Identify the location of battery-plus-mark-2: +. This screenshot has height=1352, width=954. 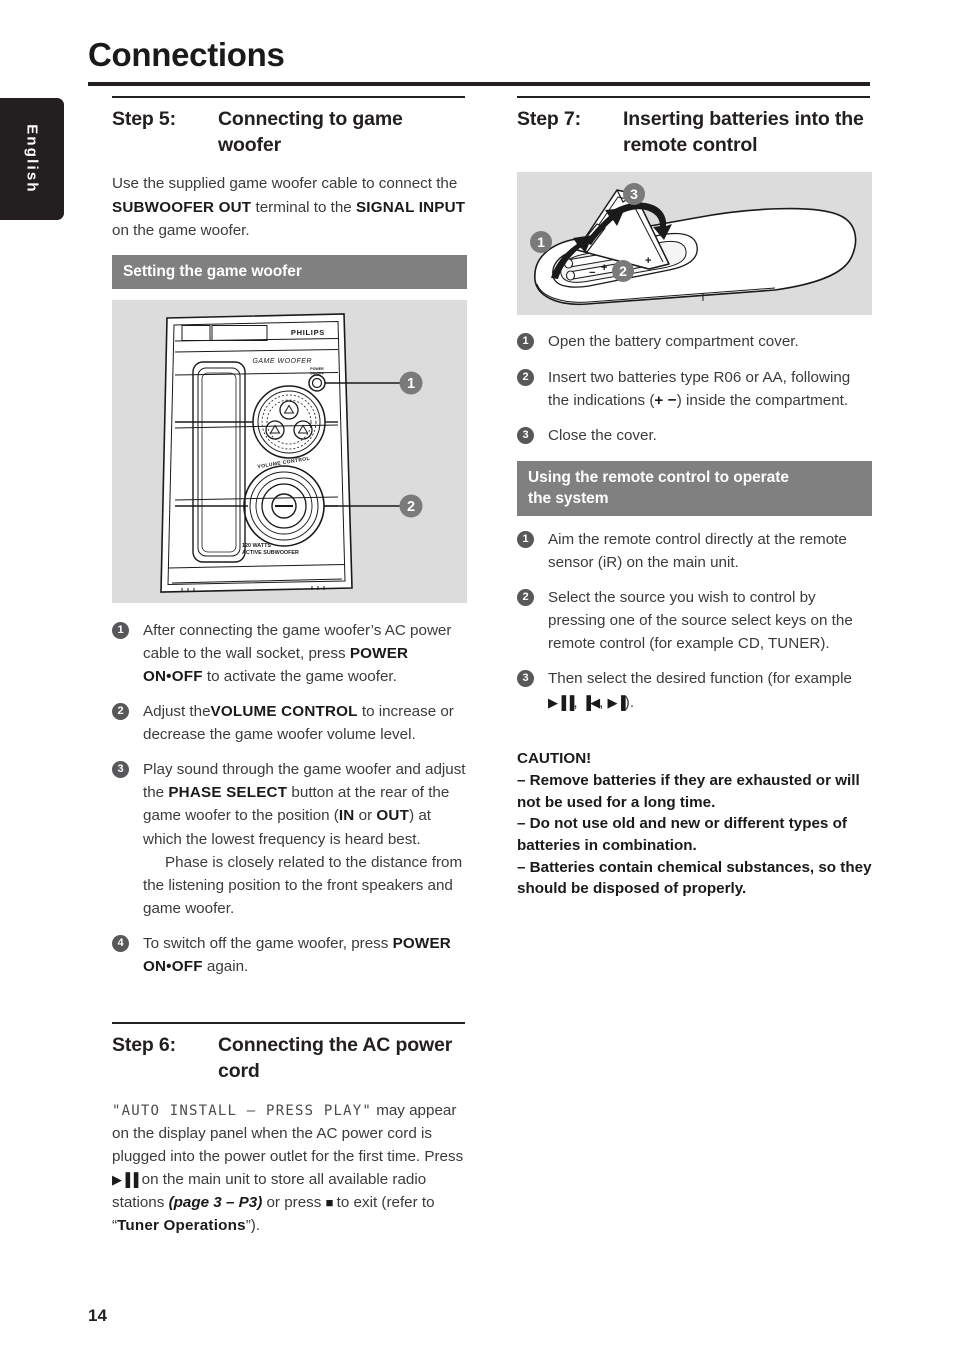
(648, 261).